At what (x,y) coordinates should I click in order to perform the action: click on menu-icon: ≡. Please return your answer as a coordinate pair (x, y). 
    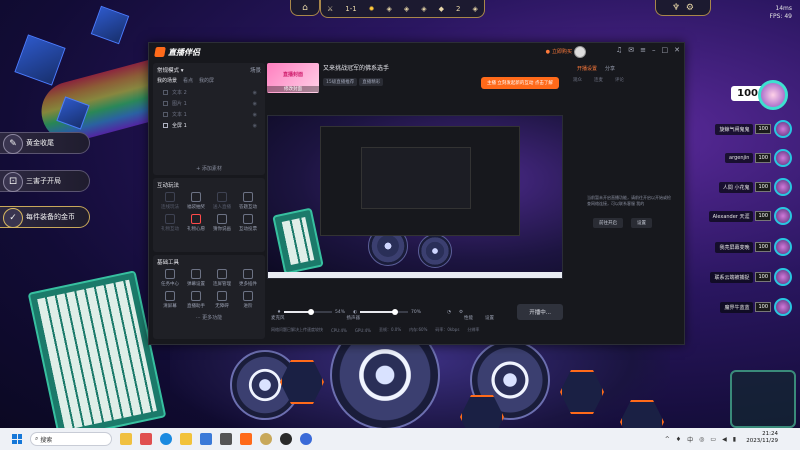
    Looking at the image, I should click on (643, 50).